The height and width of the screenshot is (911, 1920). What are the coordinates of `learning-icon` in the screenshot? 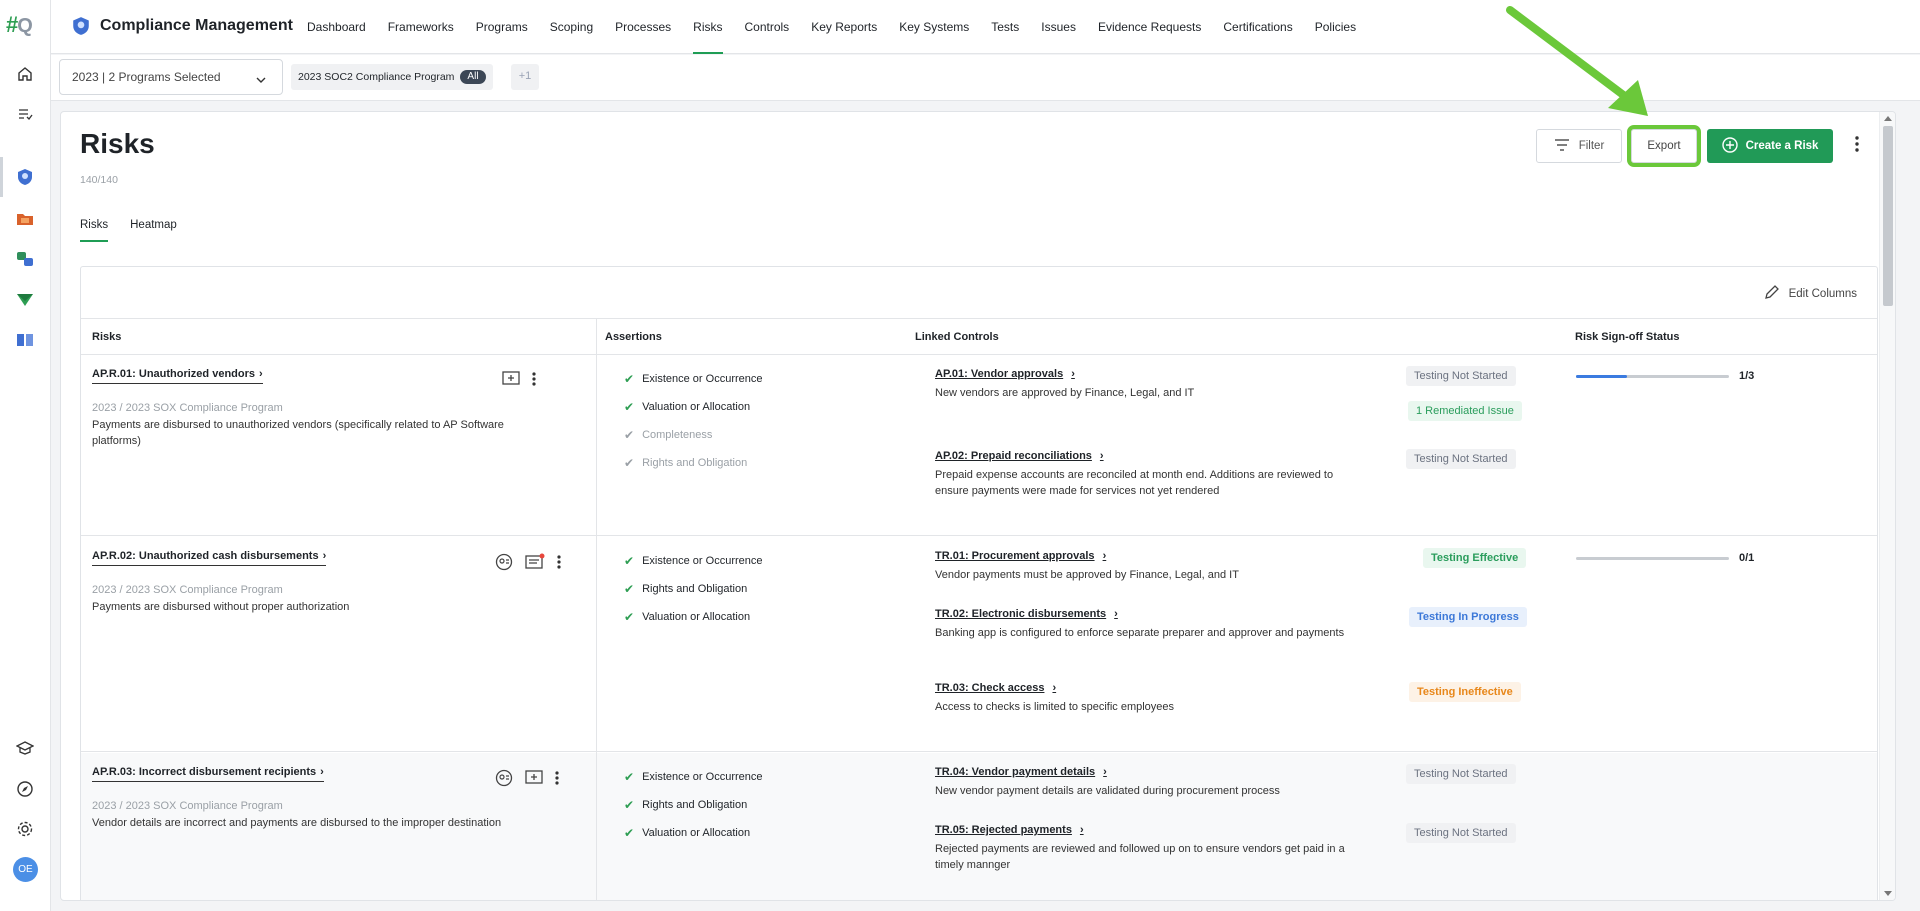 It's located at (25, 748).